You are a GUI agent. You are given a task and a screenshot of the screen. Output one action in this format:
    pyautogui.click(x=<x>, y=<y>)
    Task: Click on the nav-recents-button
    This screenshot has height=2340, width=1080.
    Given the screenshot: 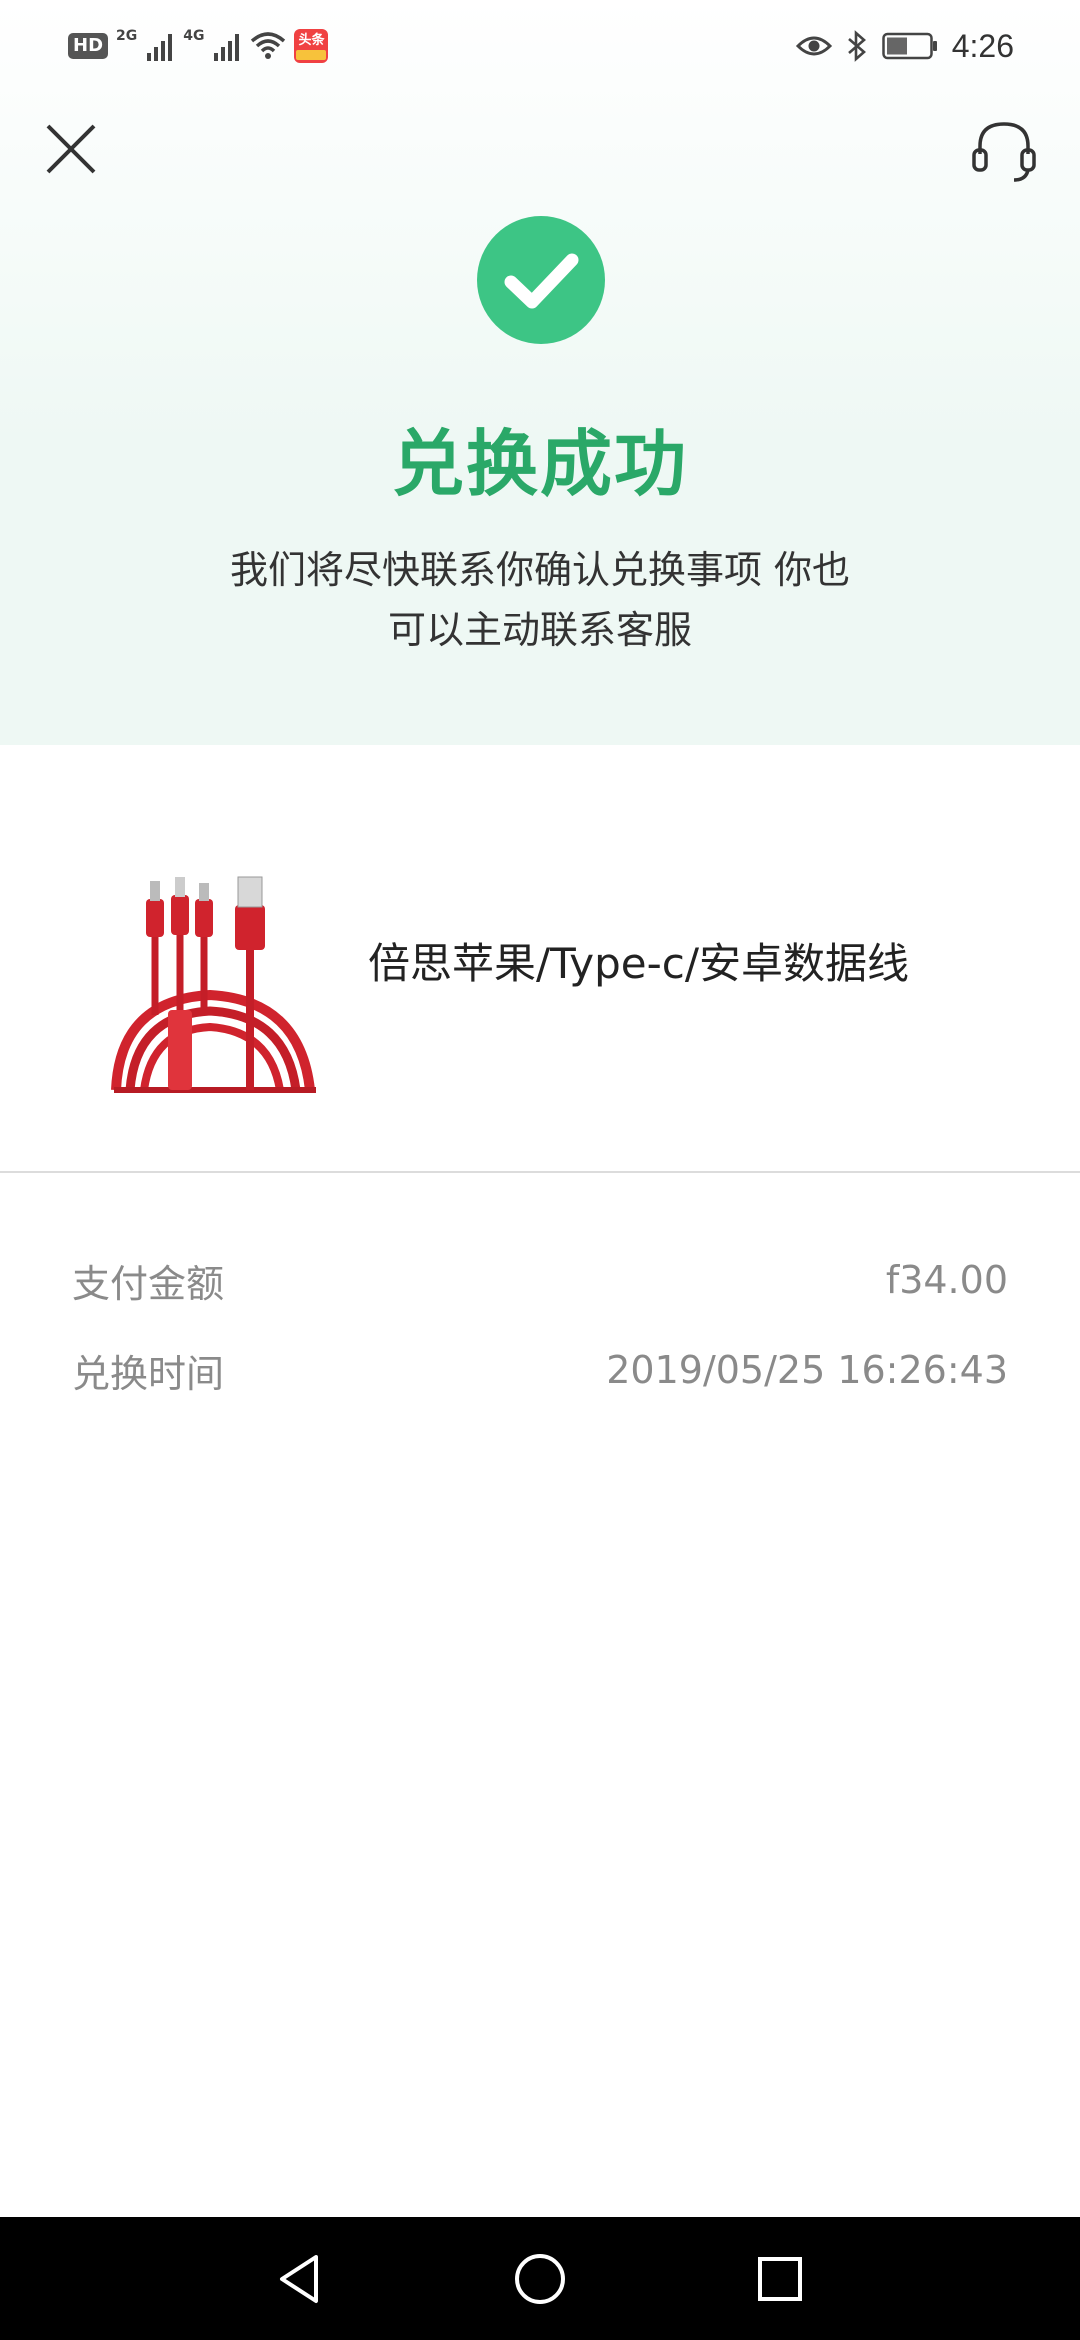 What is the action you would take?
    pyautogui.click(x=780, y=2279)
    